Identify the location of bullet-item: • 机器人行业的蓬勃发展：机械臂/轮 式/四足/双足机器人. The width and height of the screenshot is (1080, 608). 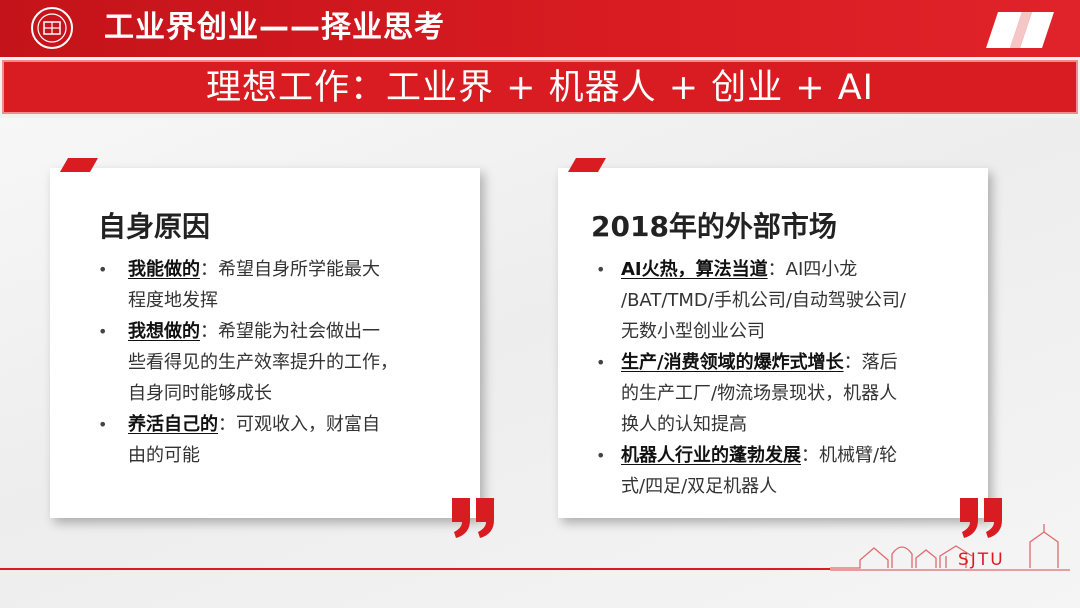
(778, 471).